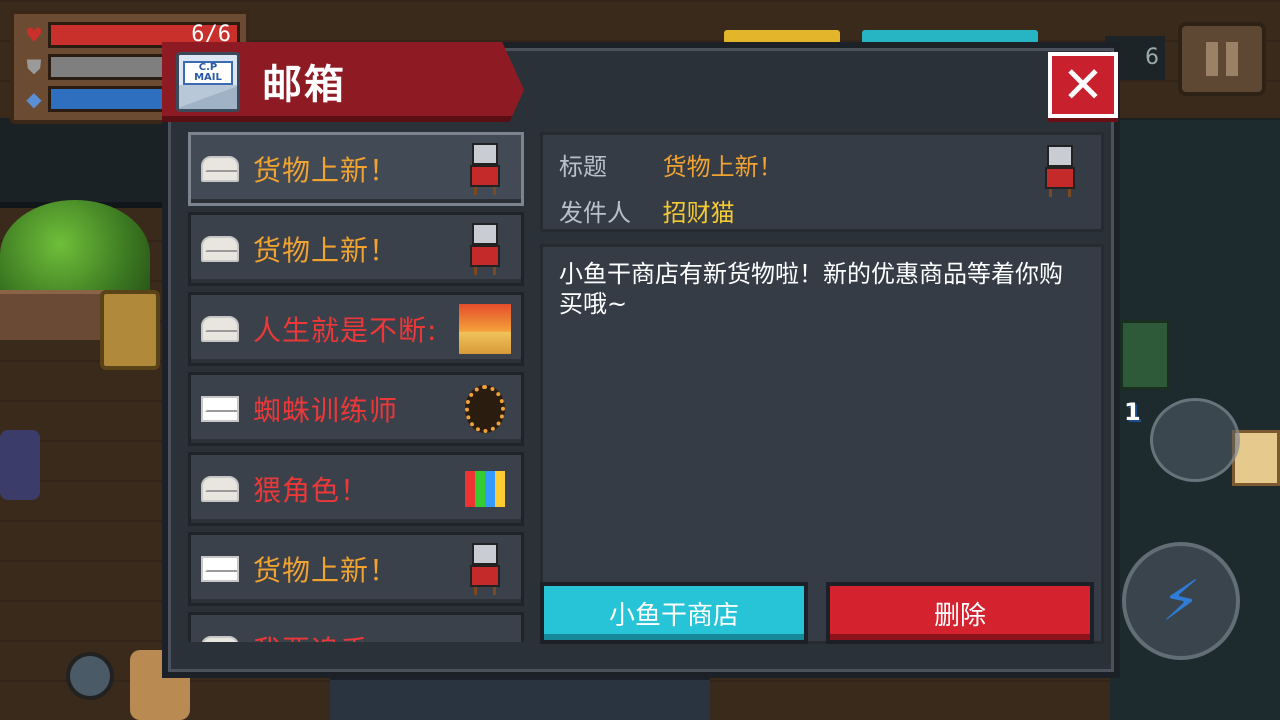  What do you see at coordinates (356, 627) in the screenshot?
I see `mail-list-item: 我要追乎` at bounding box center [356, 627].